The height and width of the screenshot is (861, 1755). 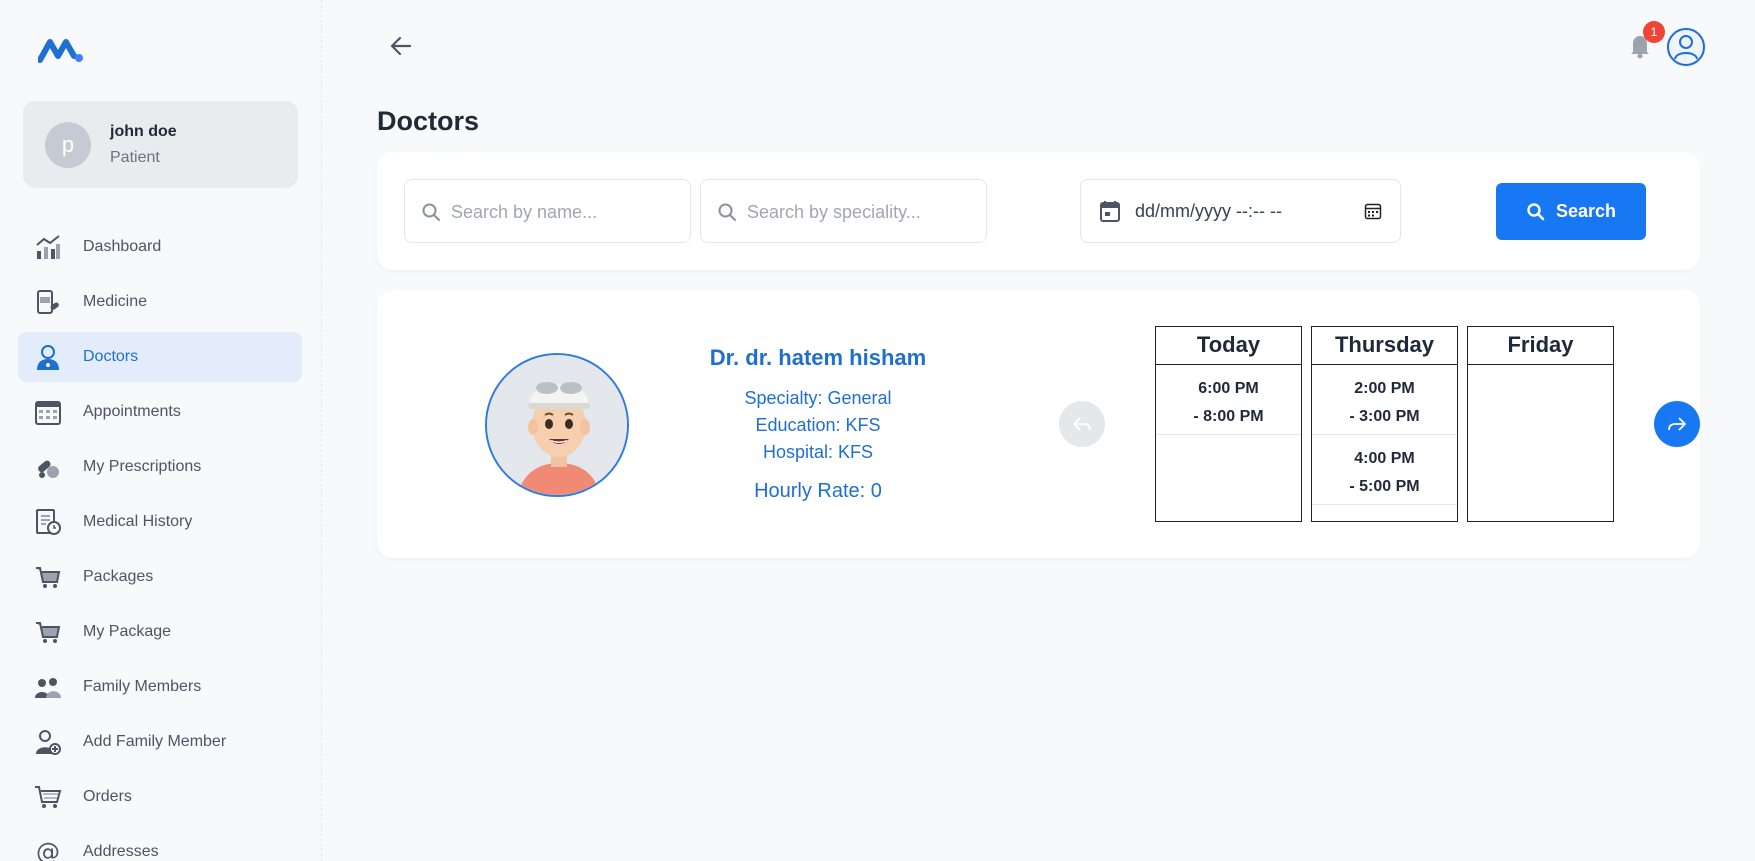 I want to click on time-slot: 6:00 PM - 8:00 PM, so click(x=1228, y=400).